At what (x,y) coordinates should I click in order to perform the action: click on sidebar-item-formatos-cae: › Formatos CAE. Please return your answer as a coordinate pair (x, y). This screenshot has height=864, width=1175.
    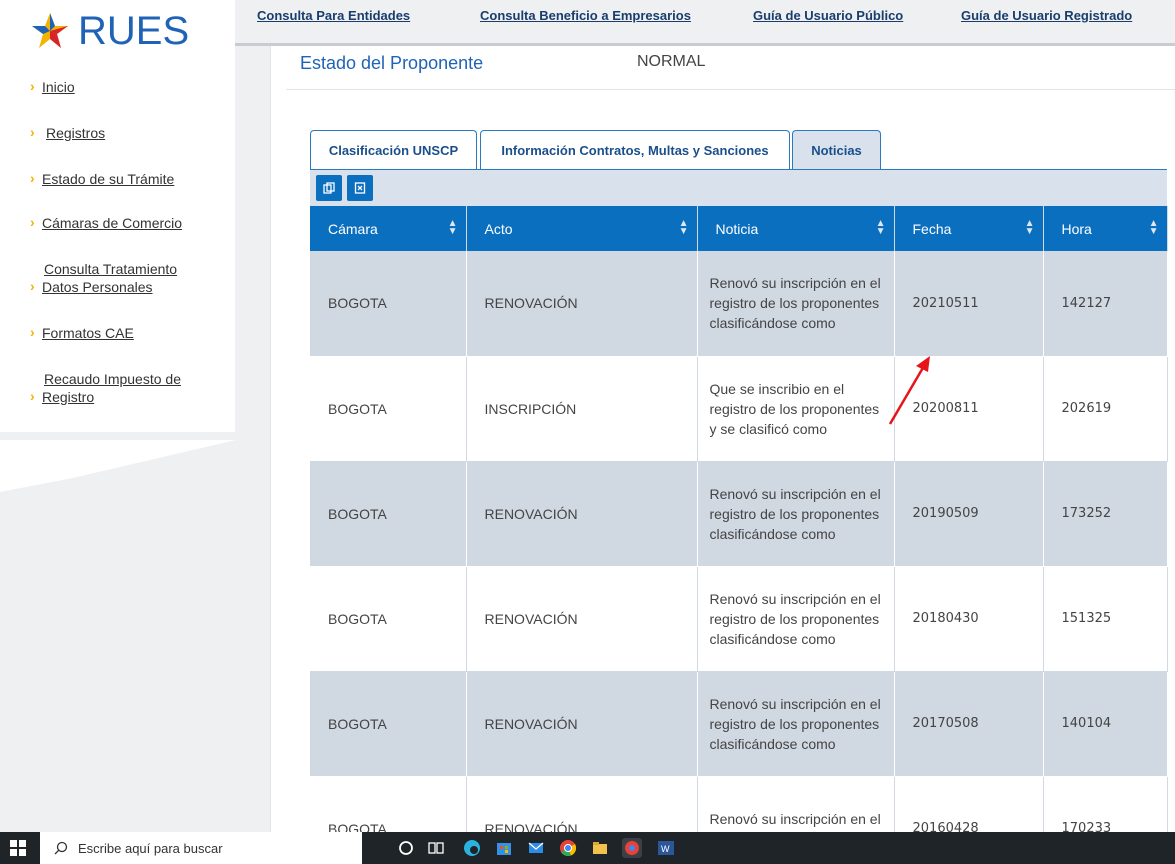
    Looking at the image, I should click on (82, 333).